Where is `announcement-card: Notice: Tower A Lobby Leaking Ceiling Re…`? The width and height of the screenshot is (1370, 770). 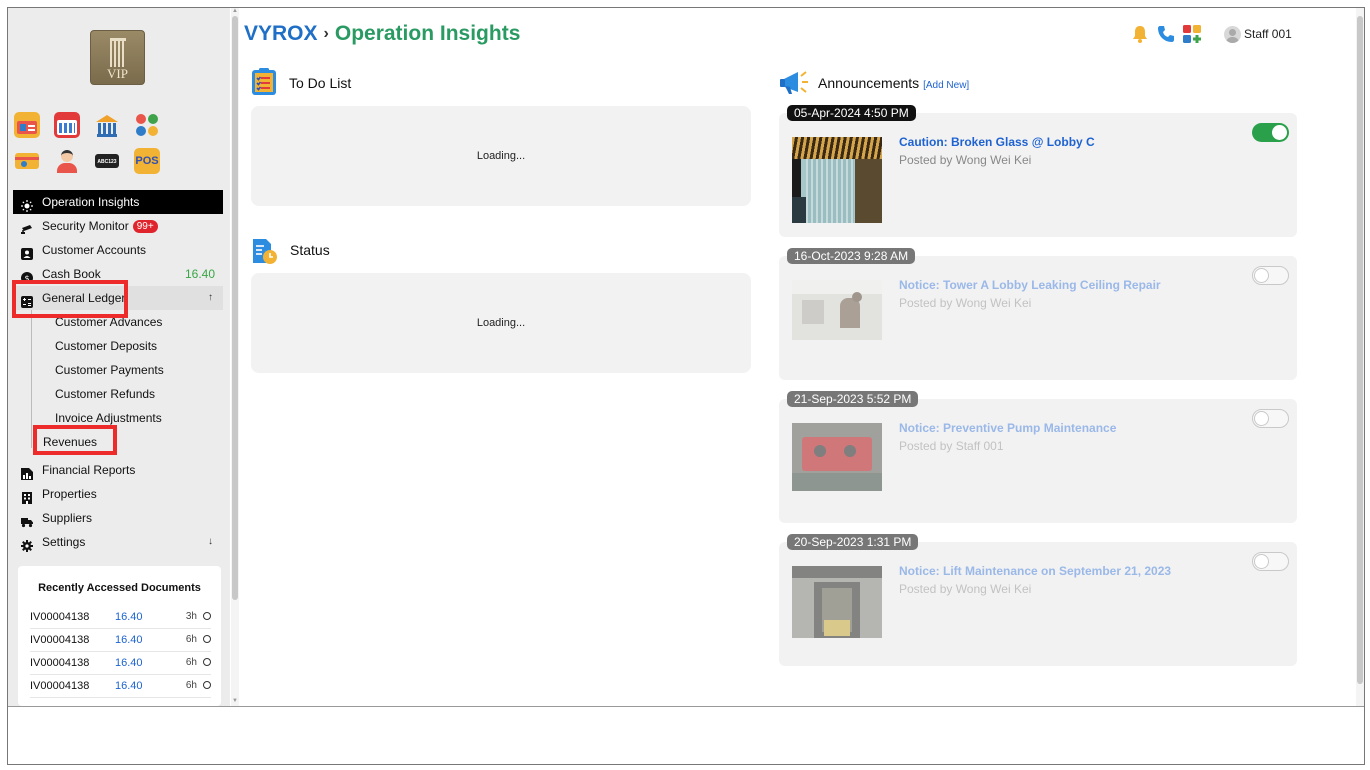
announcement-card: Notice: Tower A Lobby Leaking Ceiling Re… is located at coordinates (1038, 318).